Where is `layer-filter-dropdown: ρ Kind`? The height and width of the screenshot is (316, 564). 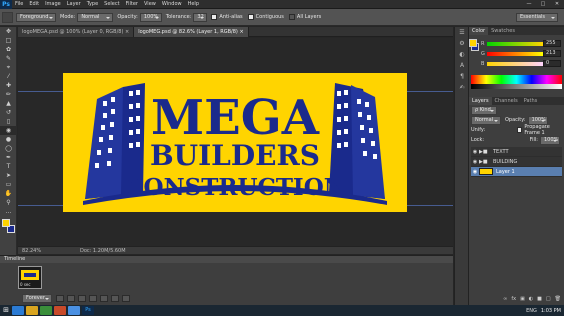
layer-filter-dropdown: ρ Kind is located at coordinates (484, 110).